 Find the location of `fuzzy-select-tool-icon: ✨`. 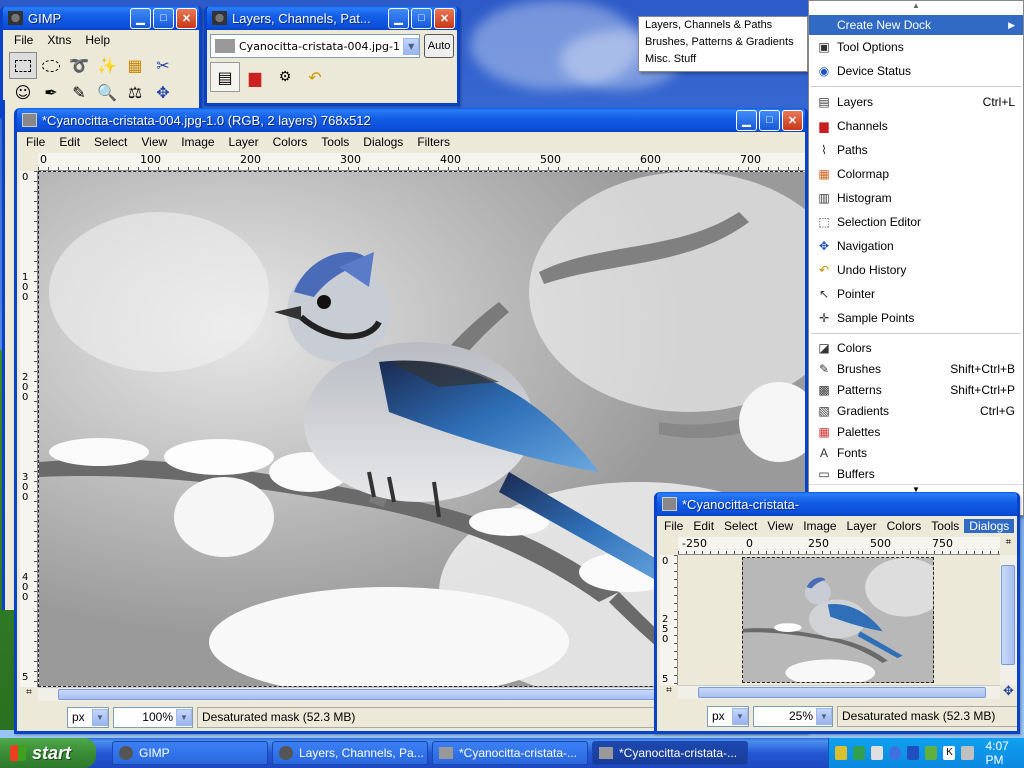

fuzzy-select-tool-icon: ✨ is located at coordinates (107, 65).